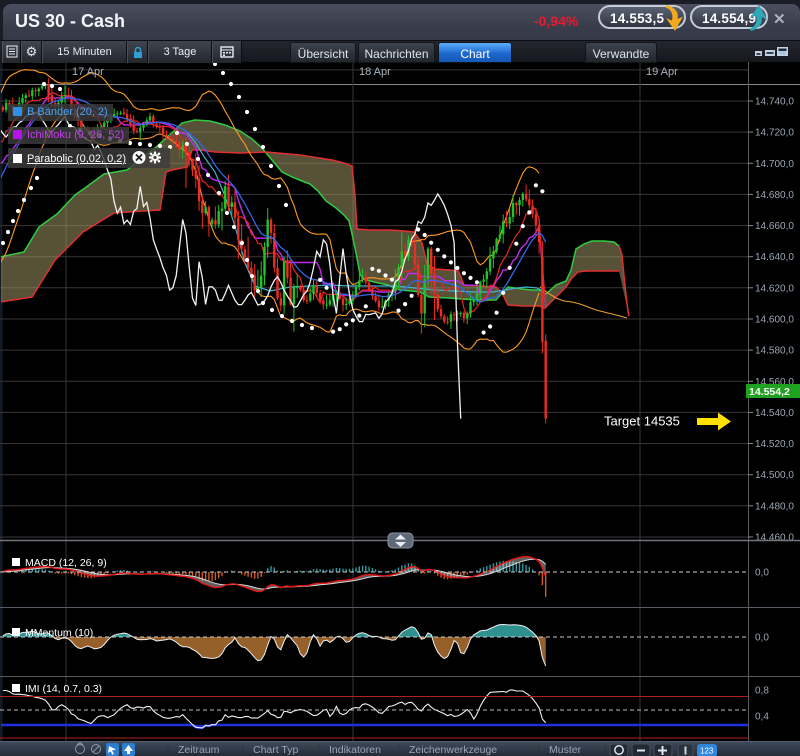 The image size is (800, 756). What do you see at coordinates (774, 320) in the screenshot?
I see `svg-text: 14.600,0` at bounding box center [774, 320].